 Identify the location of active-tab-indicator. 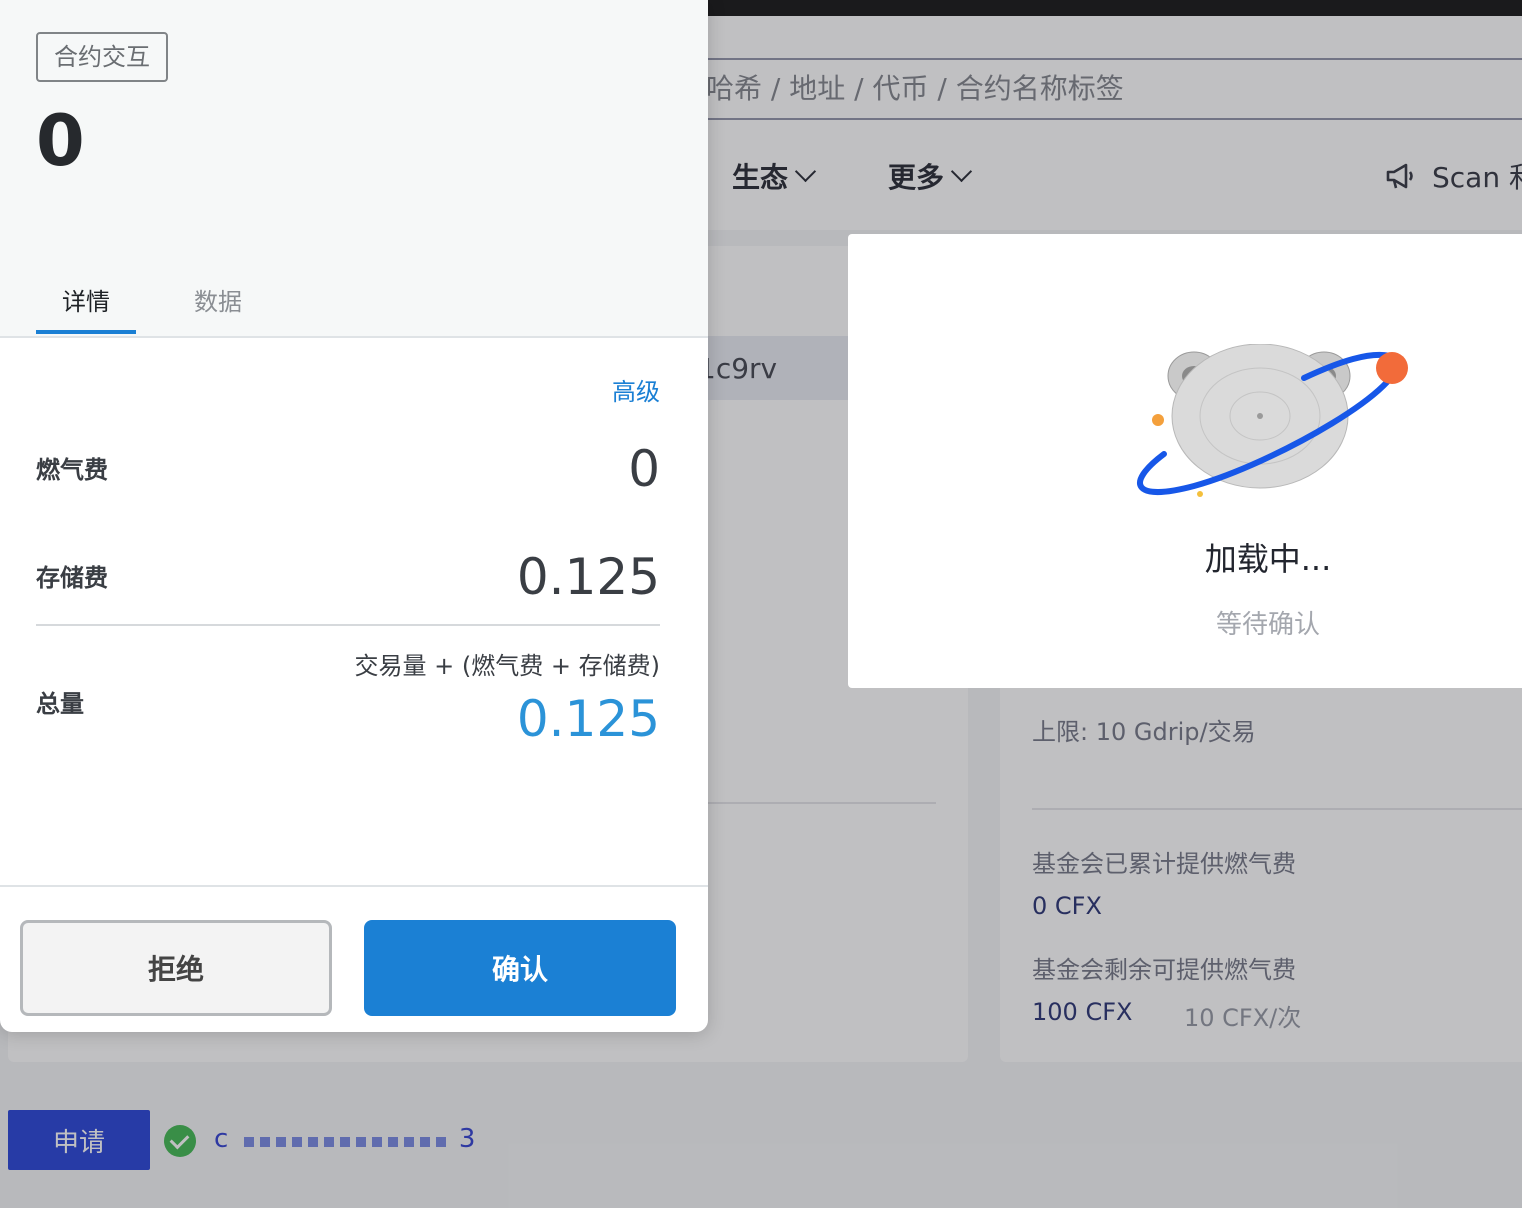
(86, 332).